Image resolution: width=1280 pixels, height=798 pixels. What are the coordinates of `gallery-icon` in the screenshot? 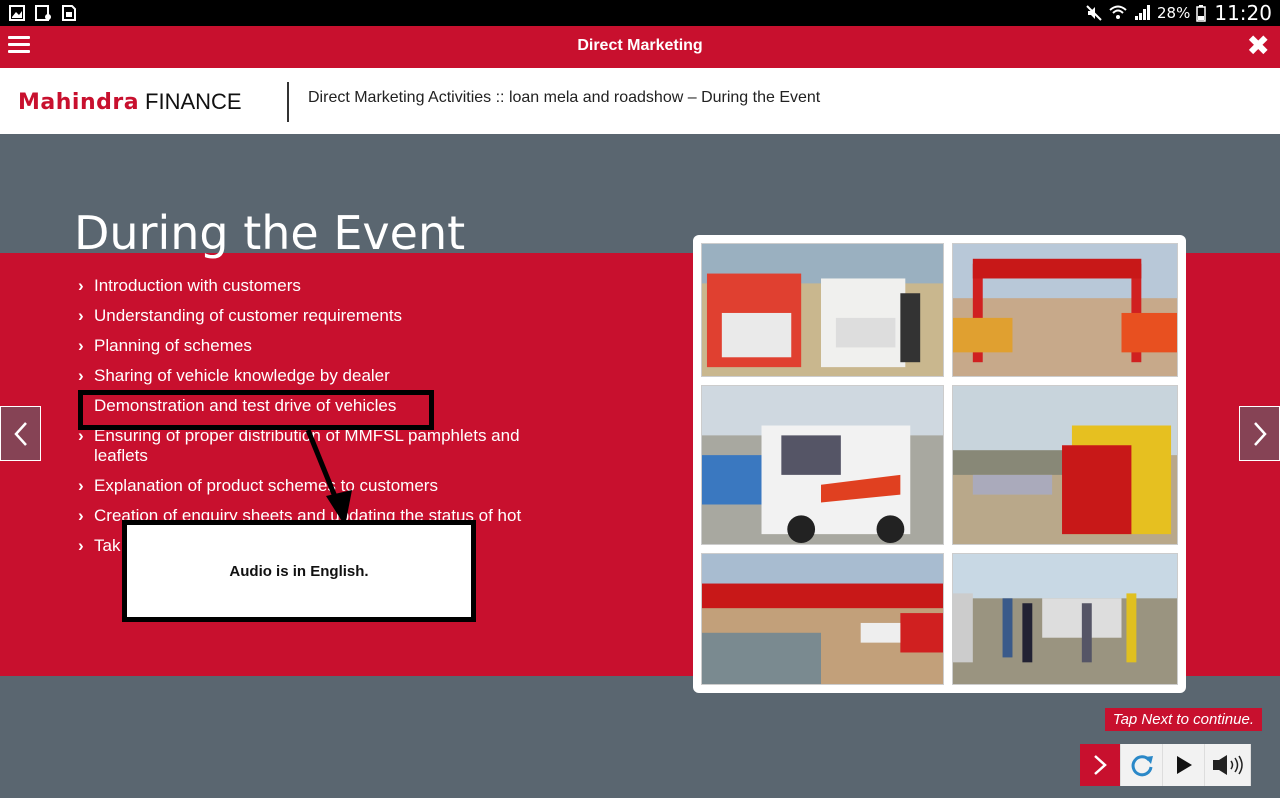 It's located at (17, 13).